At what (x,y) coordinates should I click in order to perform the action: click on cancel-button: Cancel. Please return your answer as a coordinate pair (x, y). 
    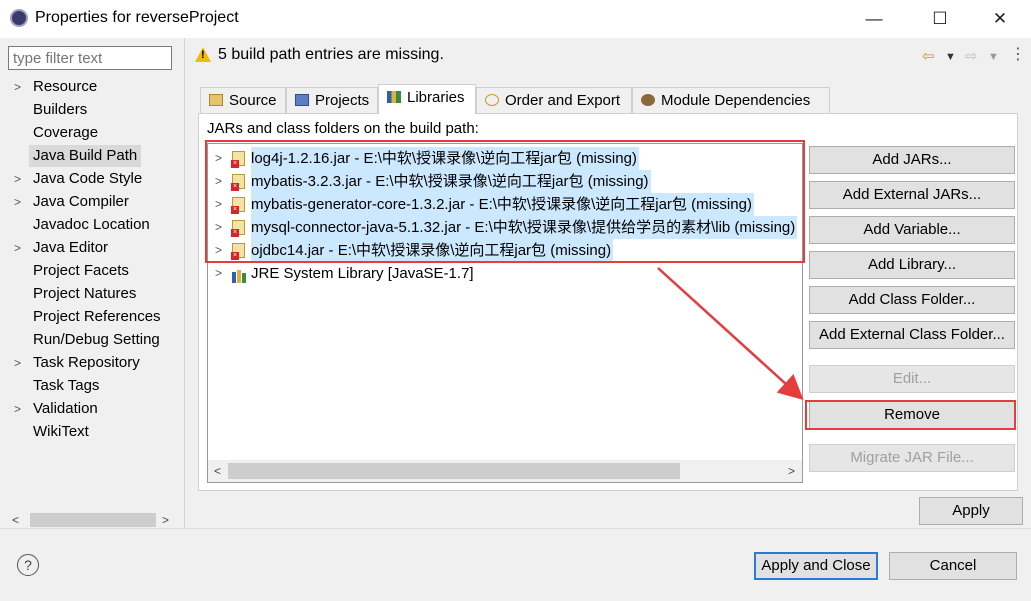
    Looking at the image, I should click on (953, 566).